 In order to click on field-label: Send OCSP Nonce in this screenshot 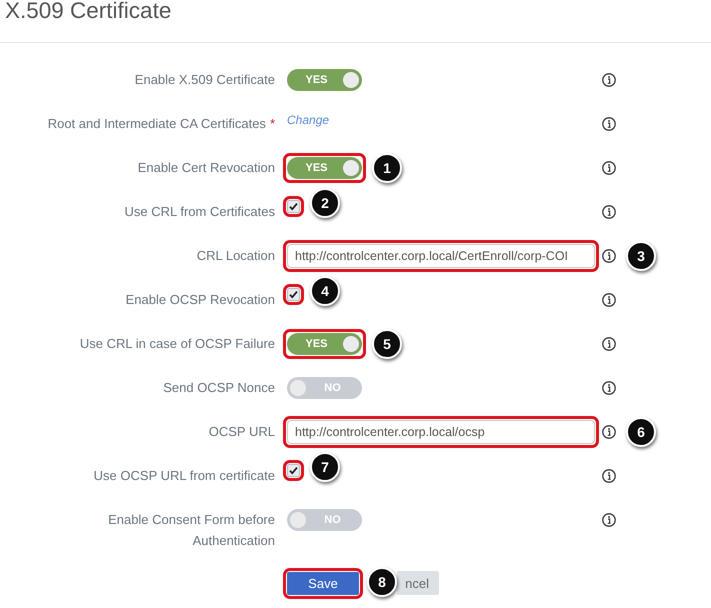, I will do `click(219, 388)`.